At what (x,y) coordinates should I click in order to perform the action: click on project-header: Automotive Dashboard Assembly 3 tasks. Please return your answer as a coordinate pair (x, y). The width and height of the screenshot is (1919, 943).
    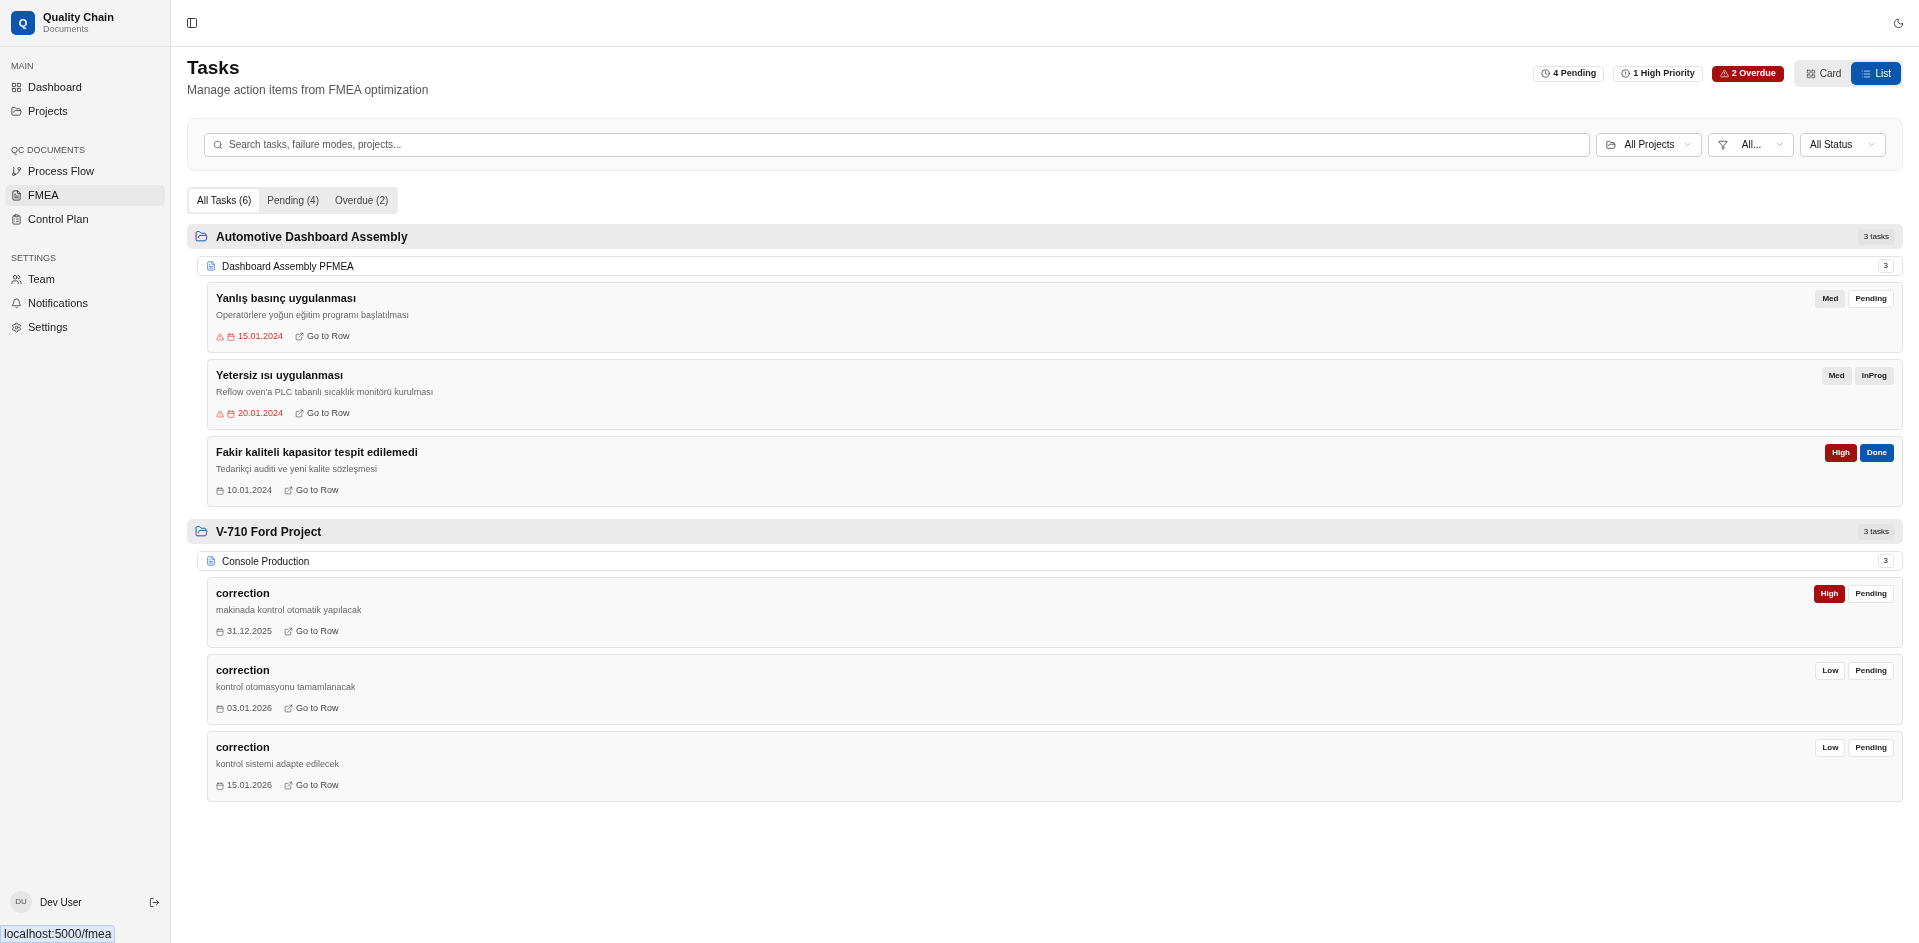
    Looking at the image, I should click on (1045, 236).